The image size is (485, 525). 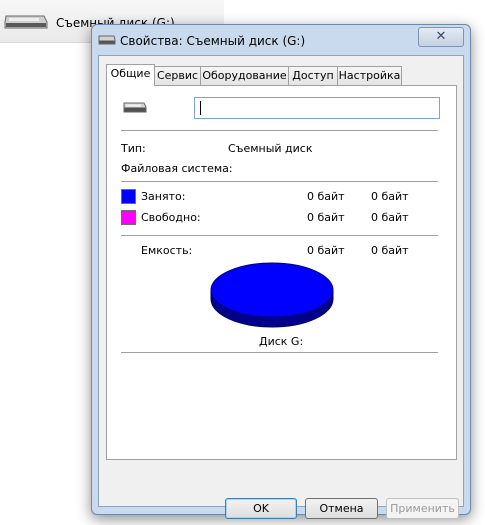 What do you see at coordinates (171, 217) in the screenshot?
I see `free-label: Свободно:` at bounding box center [171, 217].